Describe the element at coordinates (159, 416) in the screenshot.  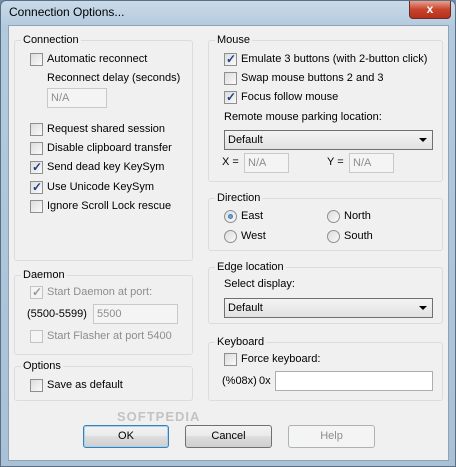
I see `softpedia-watermark: SOFTPEDIA` at that location.